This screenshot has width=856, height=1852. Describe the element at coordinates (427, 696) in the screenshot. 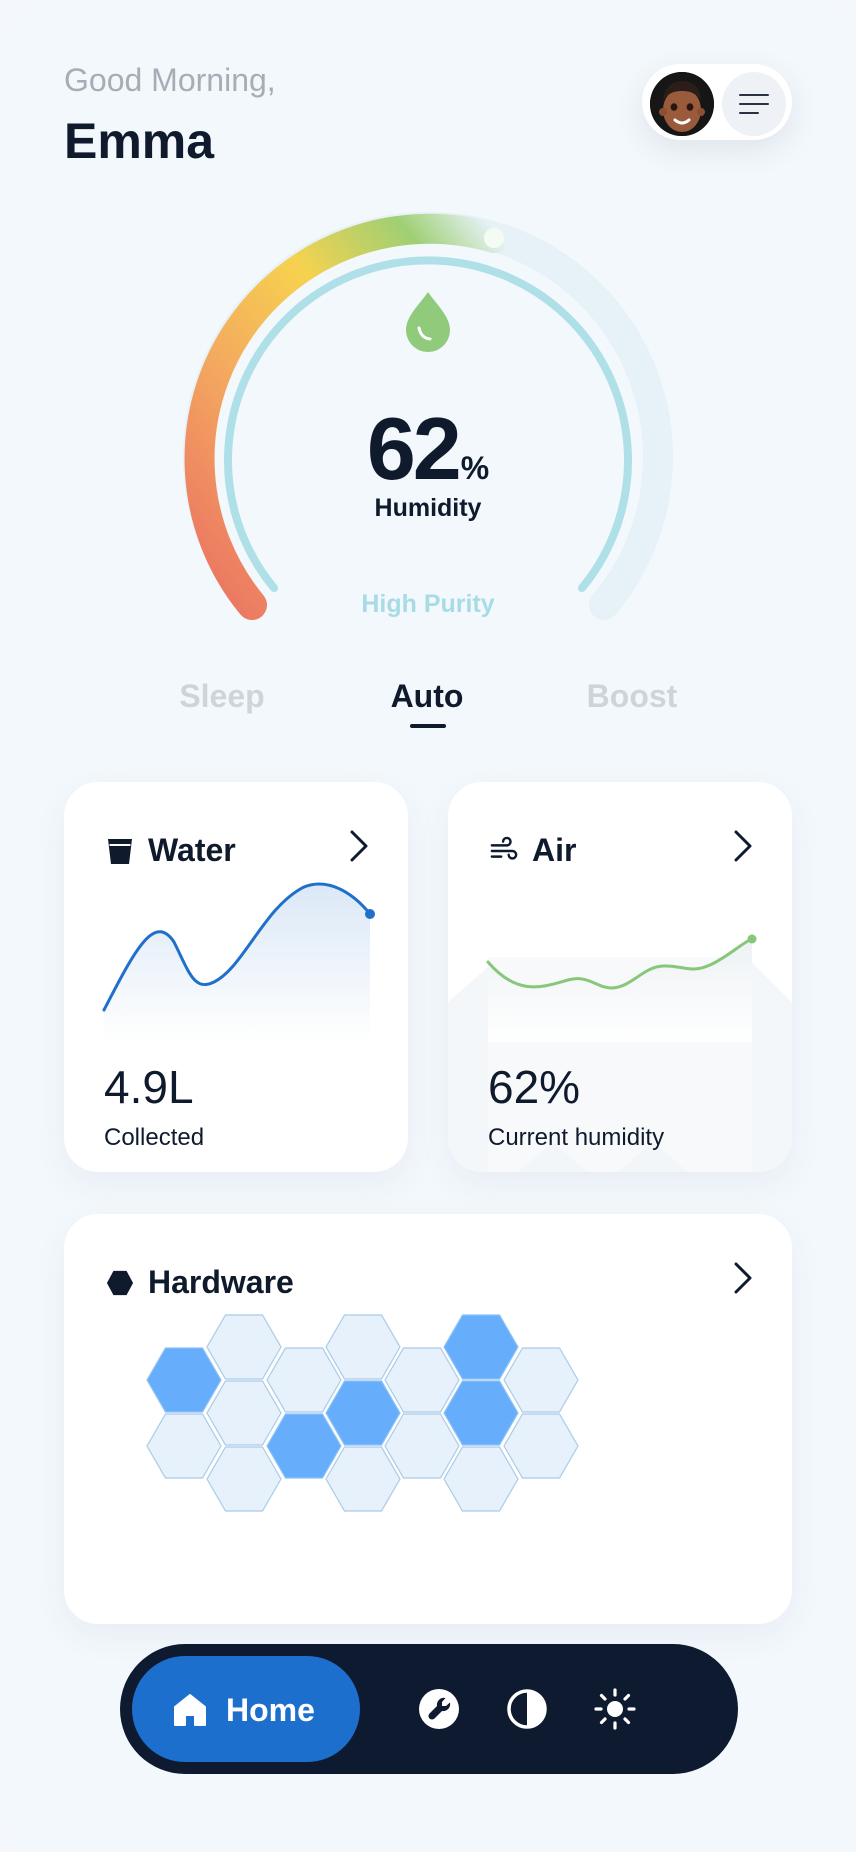

I see `tab-auto: Auto` at that location.